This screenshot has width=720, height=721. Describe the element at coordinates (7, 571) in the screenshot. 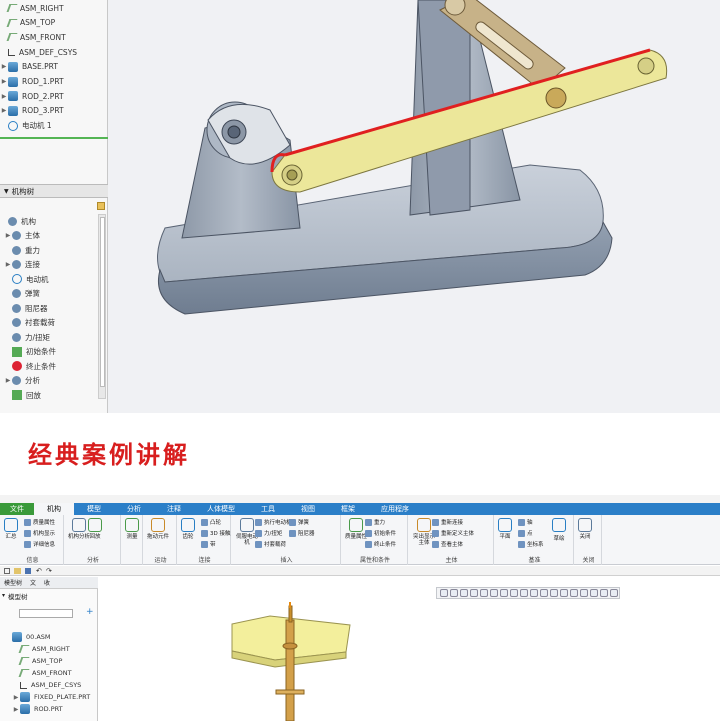

I see `new-icon` at that location.